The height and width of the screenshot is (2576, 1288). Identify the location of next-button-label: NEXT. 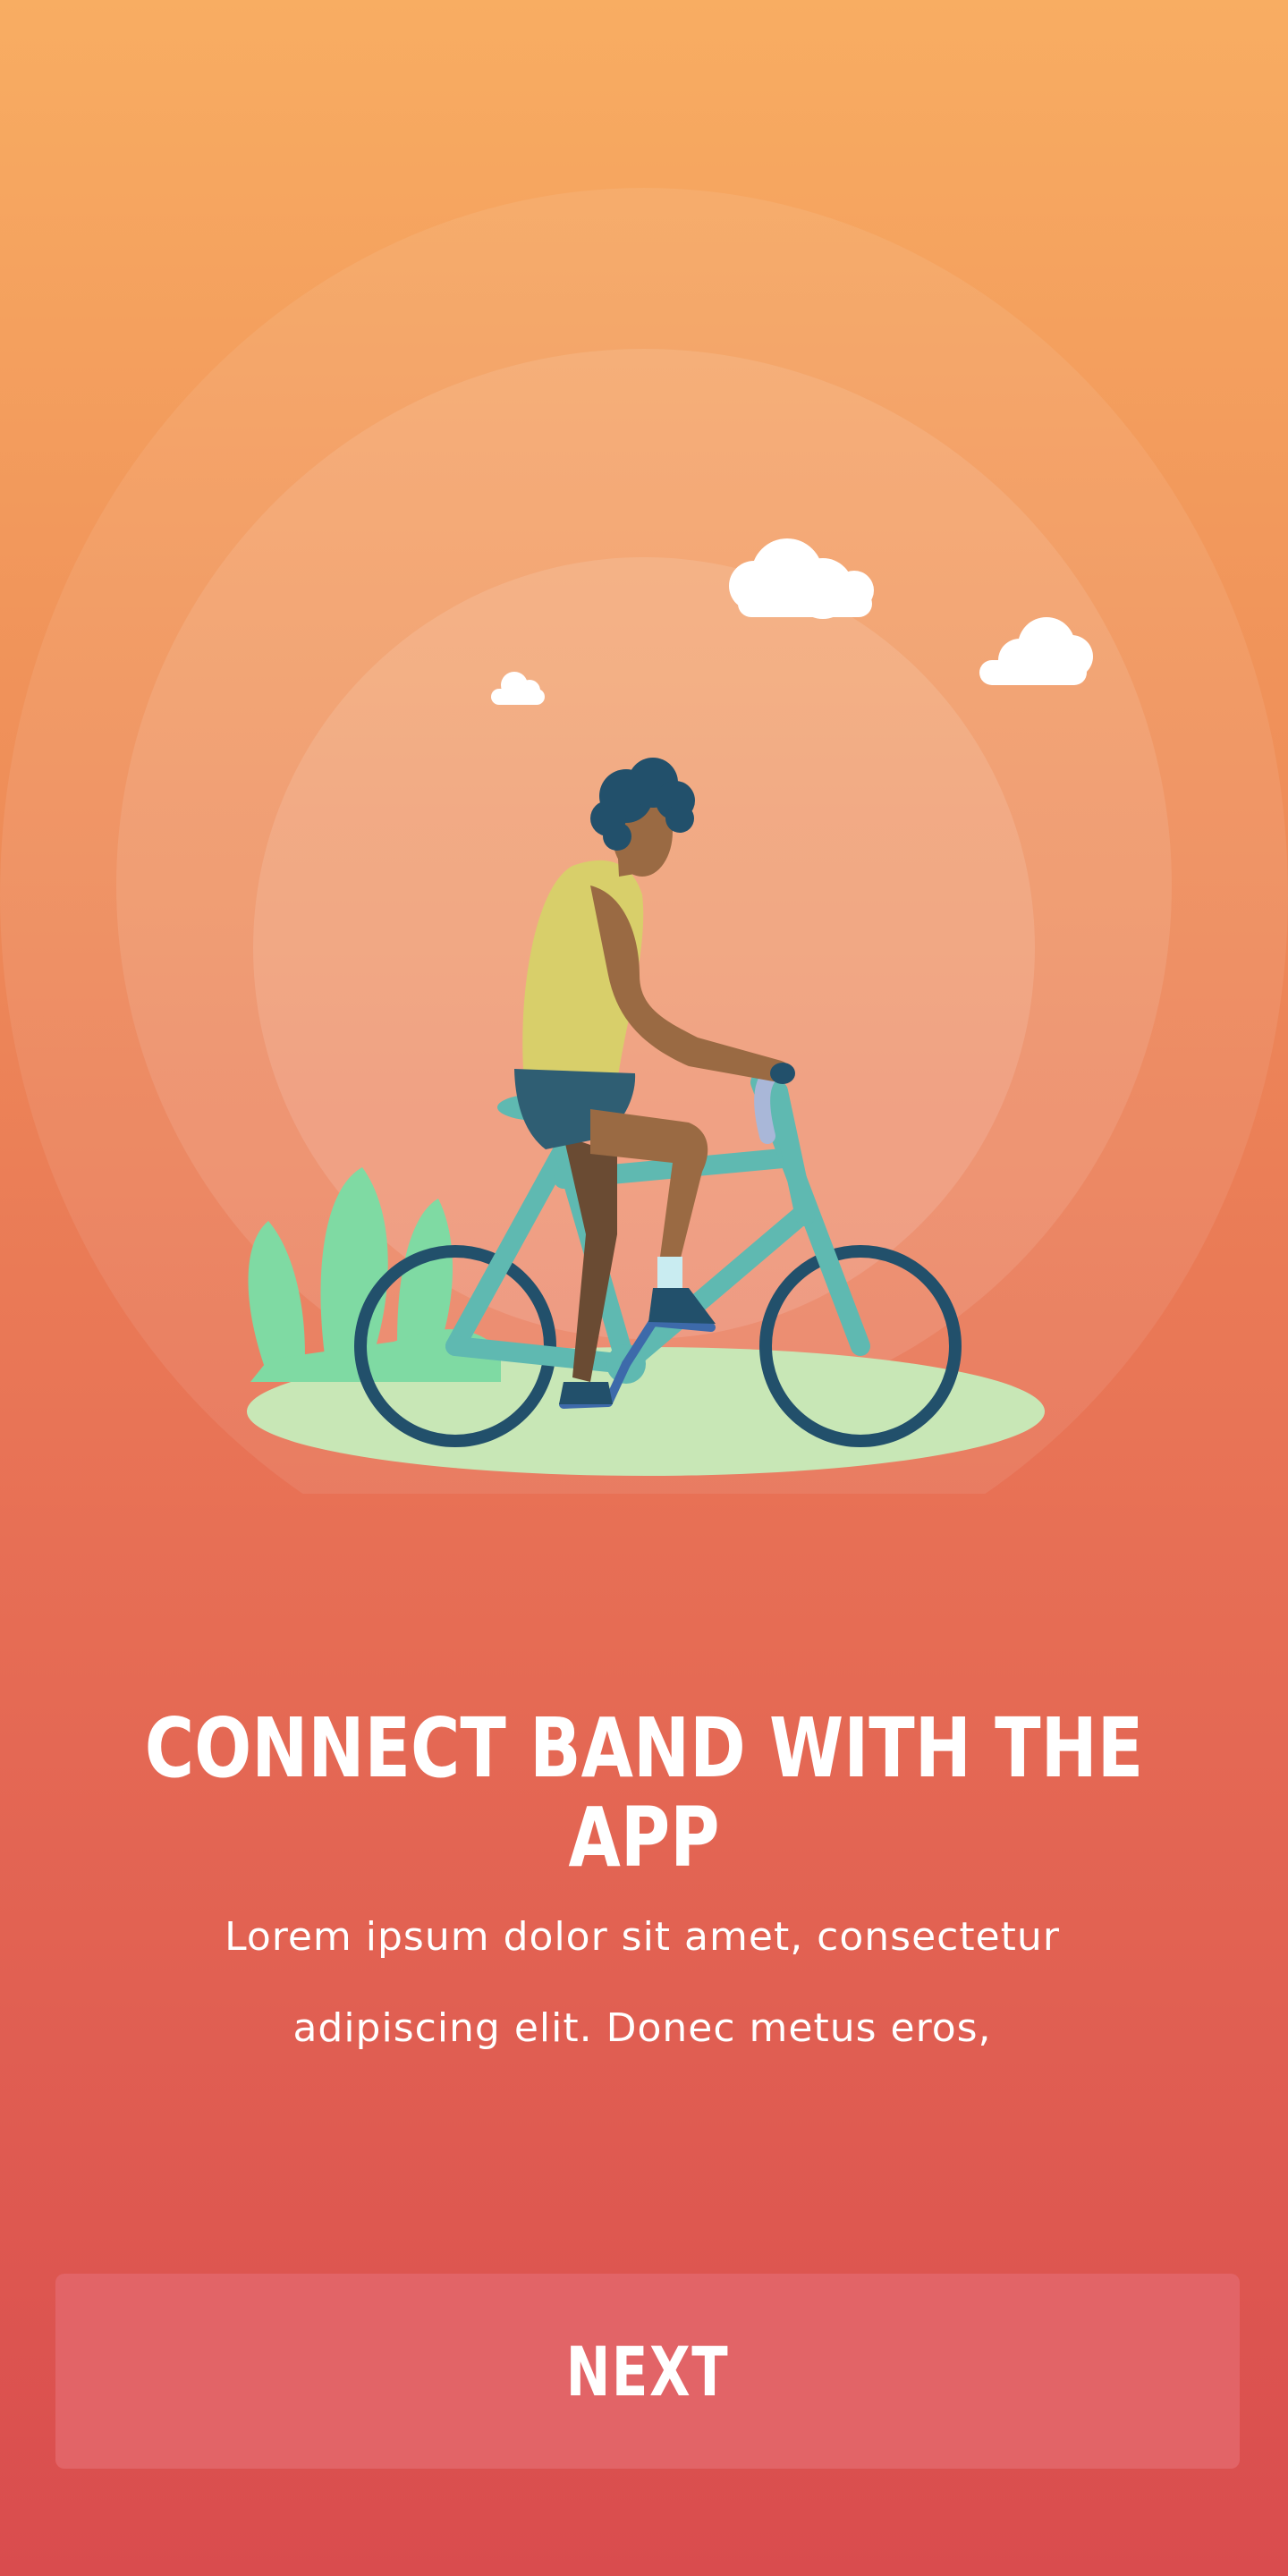
(647, 2371).